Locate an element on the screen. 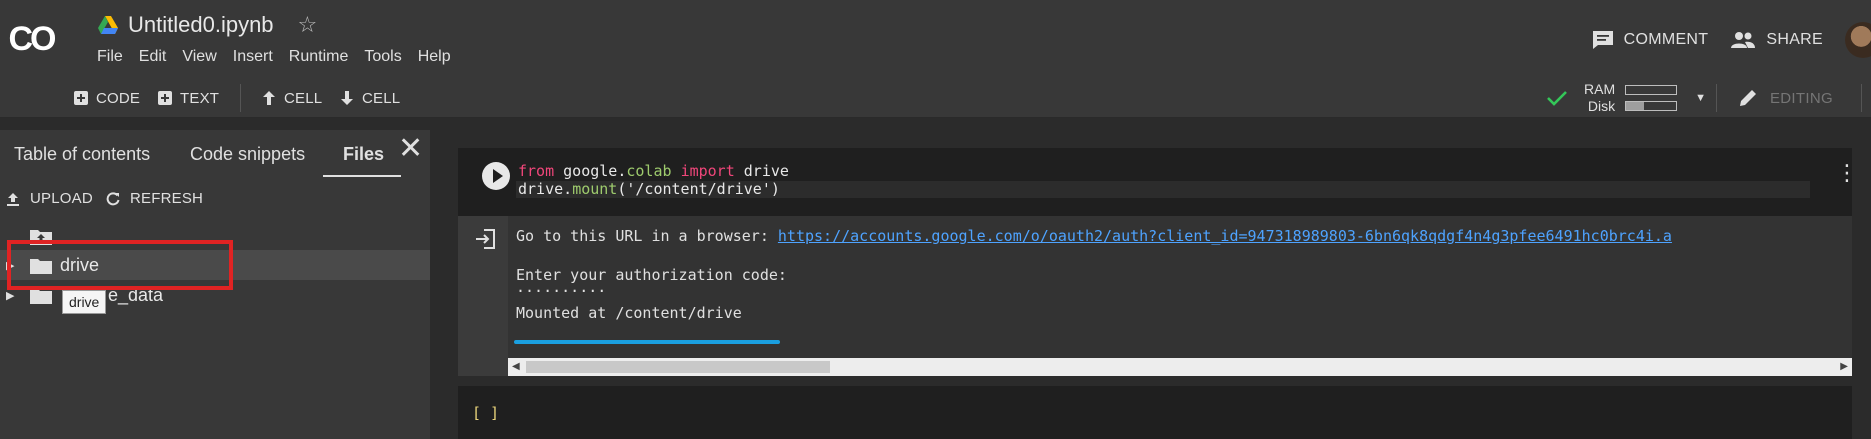 The height and width of the screenshot is (439, 1871). tooltip: drive is located at coordinates (84, 302).